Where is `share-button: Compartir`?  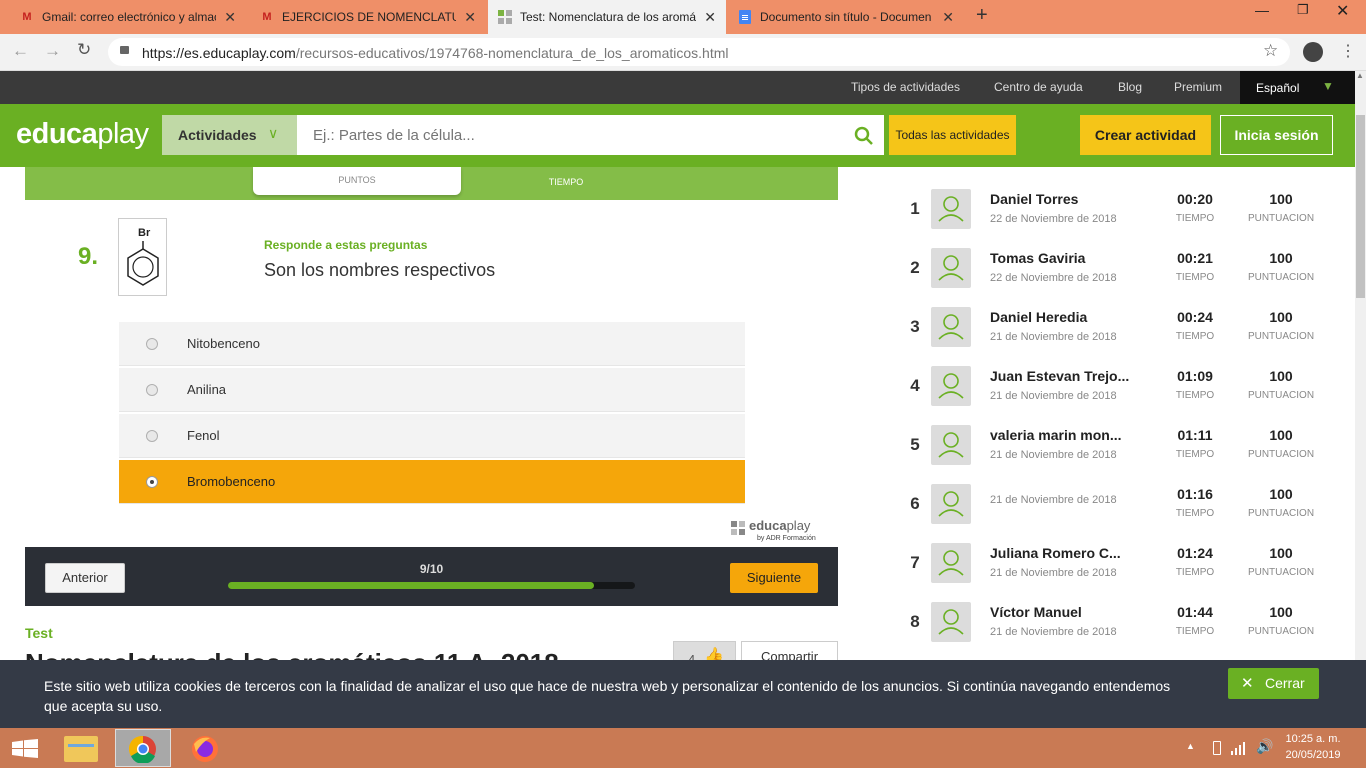 share-button: Compartir is located at coordinates (789, 650).